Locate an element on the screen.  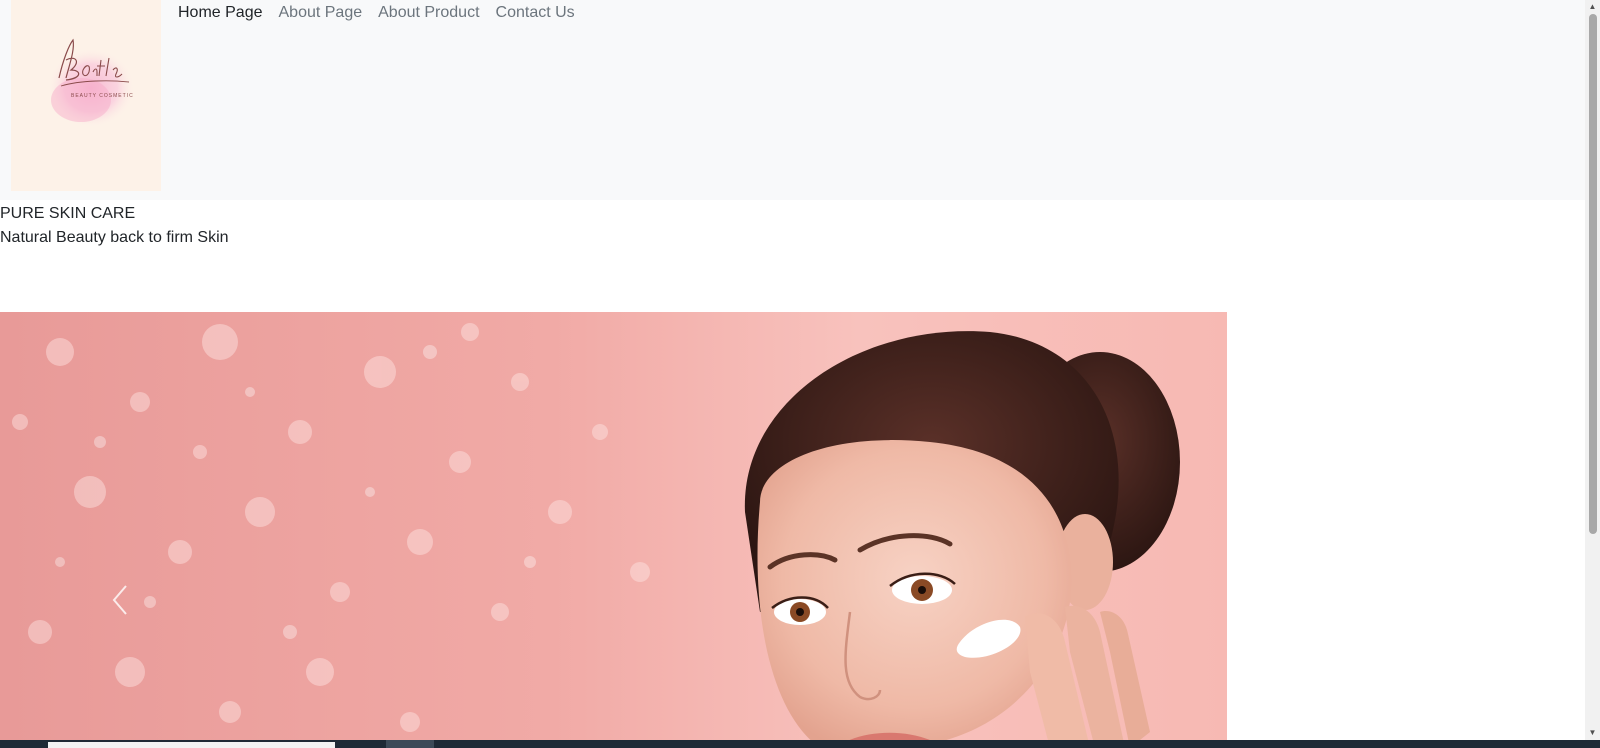
scroll-down-arrow-icon: ▼ is located at coordinates (1592, 733).